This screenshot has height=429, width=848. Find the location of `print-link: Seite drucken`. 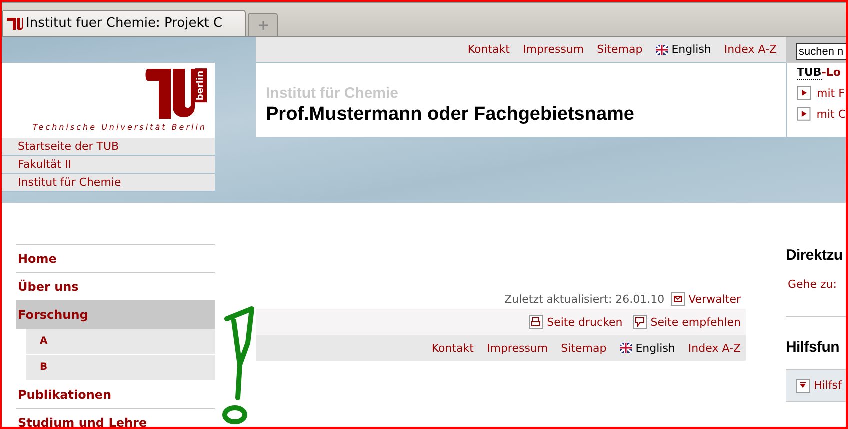

print-link: Seite drucken is located at coordinates (576, 322).